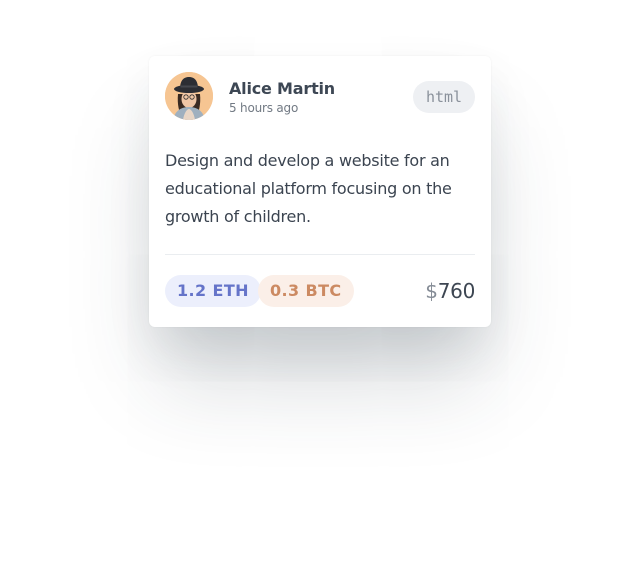 The height and width of the screenshot is (576, 640). I want to click on btc-amount-badge: 0.3 BTC, so click(306, 291).